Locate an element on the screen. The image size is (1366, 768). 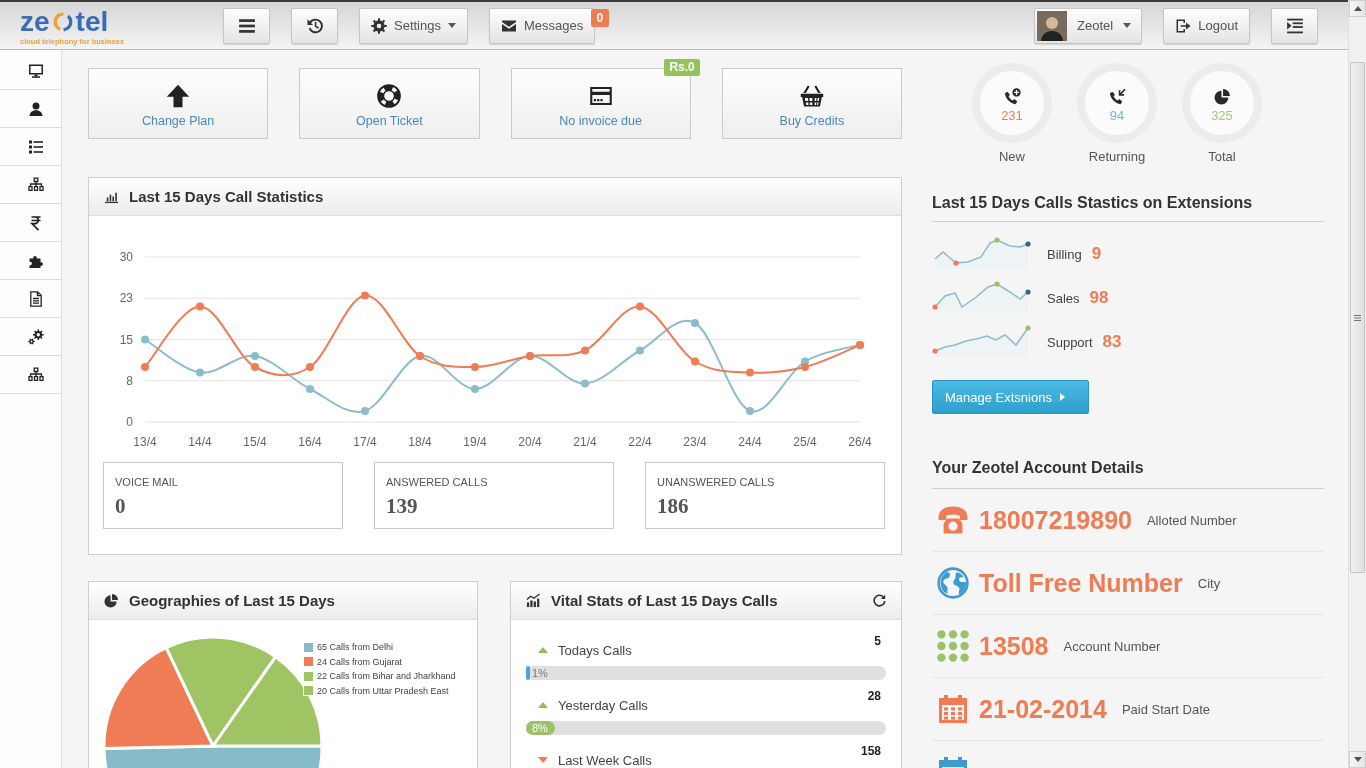
logo-text: tel is located at coordinates (92, 21).